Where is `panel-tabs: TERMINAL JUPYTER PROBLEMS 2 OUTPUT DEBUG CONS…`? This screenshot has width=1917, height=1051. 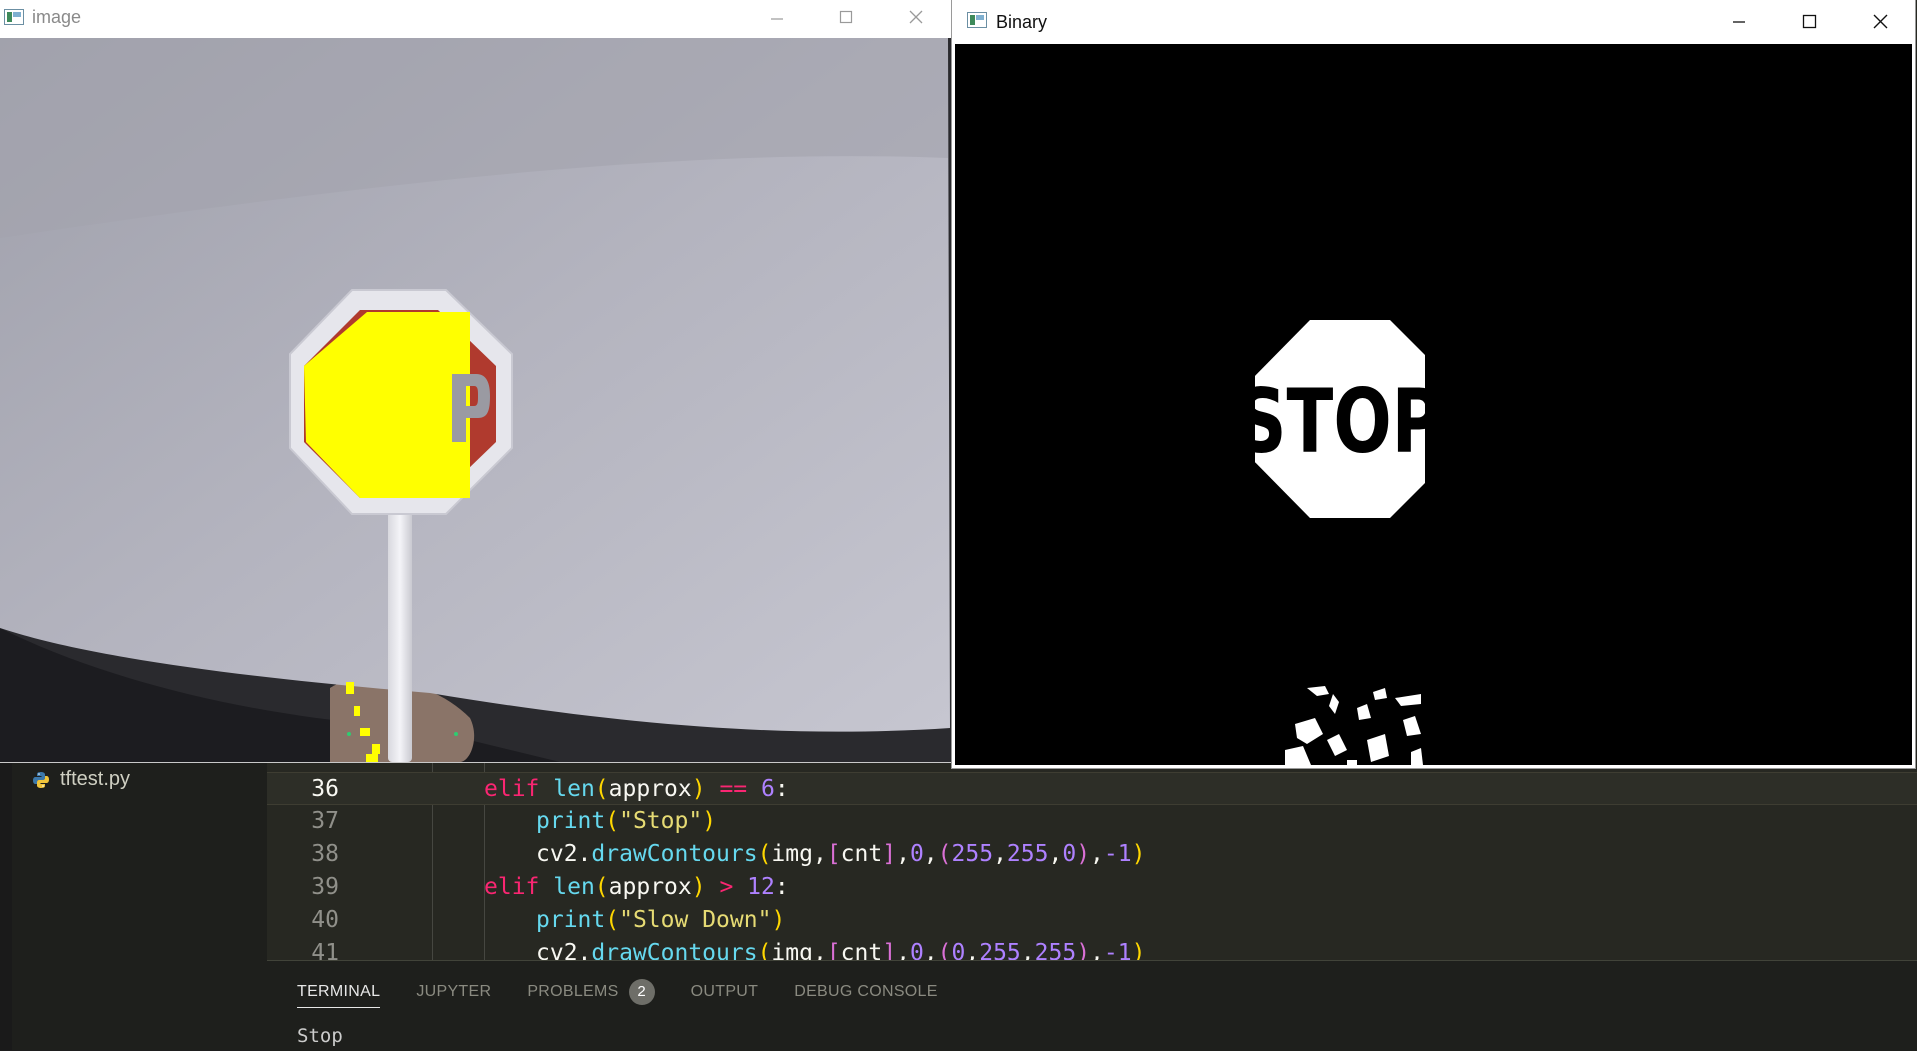 panel-tabs: TERMINAL JUPYTER PROBLEMS 2 OUTPUT DEBUG CONS… is located at coordinates (635, 995).